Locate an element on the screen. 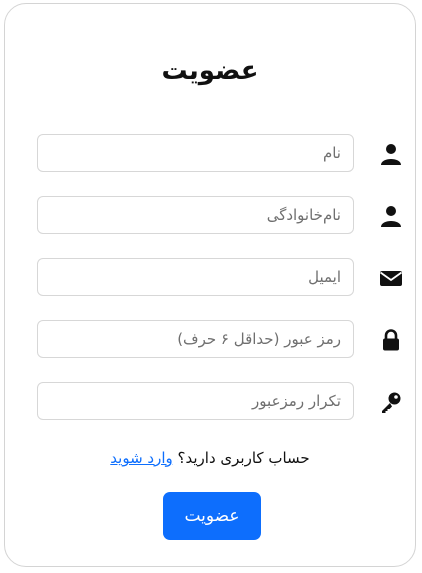  confirm-password-field is located at coordinates (195, 401).